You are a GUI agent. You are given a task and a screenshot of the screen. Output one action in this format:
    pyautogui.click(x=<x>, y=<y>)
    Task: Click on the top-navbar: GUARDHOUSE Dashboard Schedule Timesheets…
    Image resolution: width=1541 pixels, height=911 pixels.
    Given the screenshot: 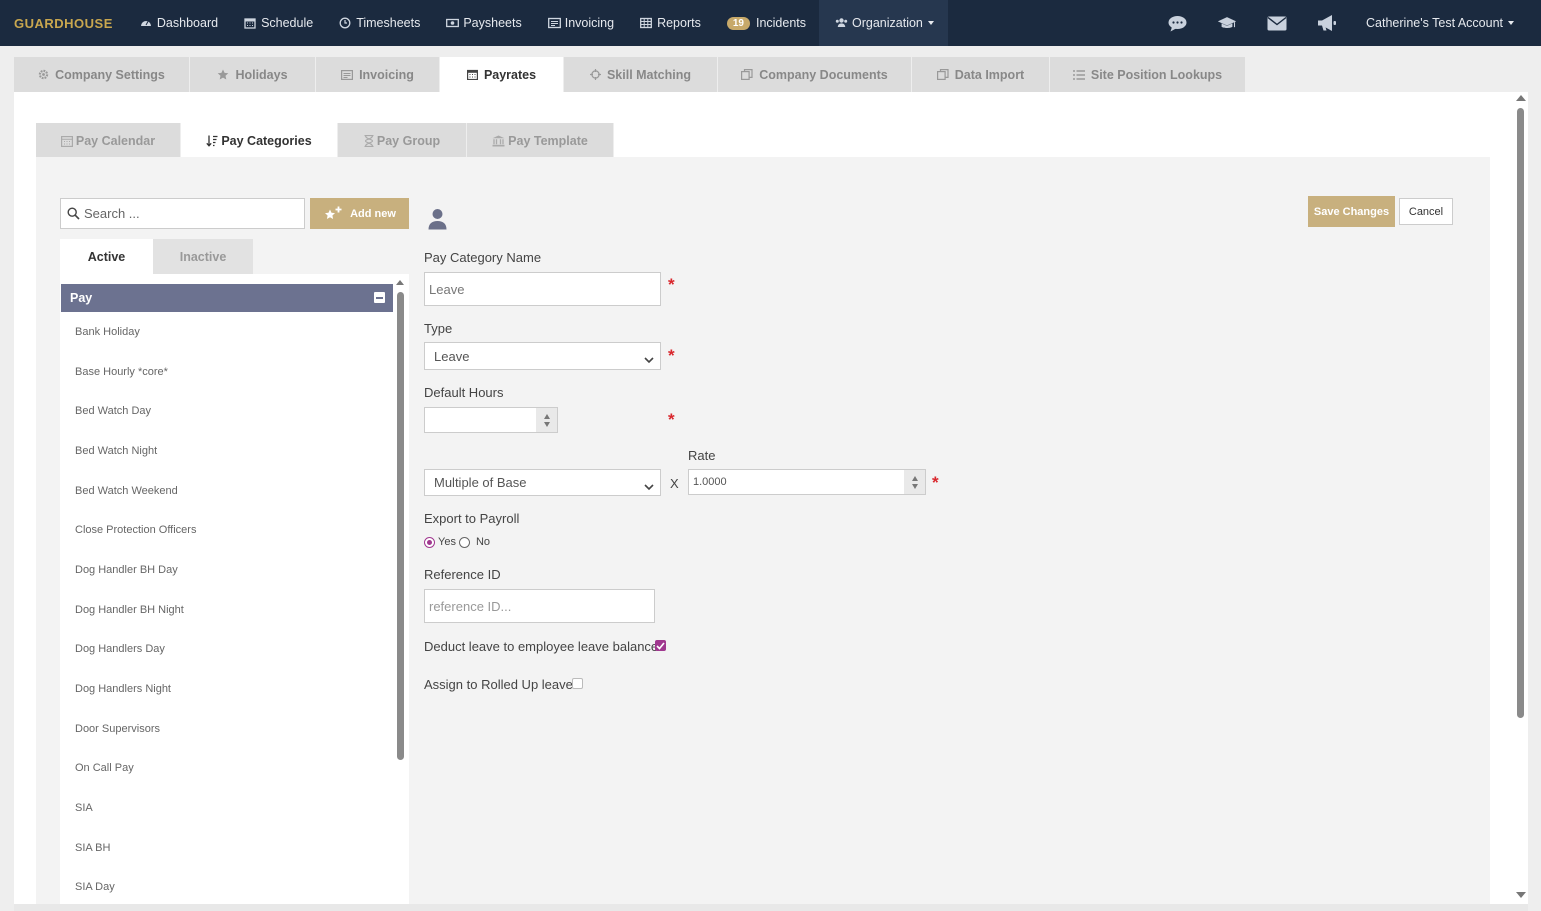 What is the action you would take?
    pyautogui.click(x=770, y=23)
    